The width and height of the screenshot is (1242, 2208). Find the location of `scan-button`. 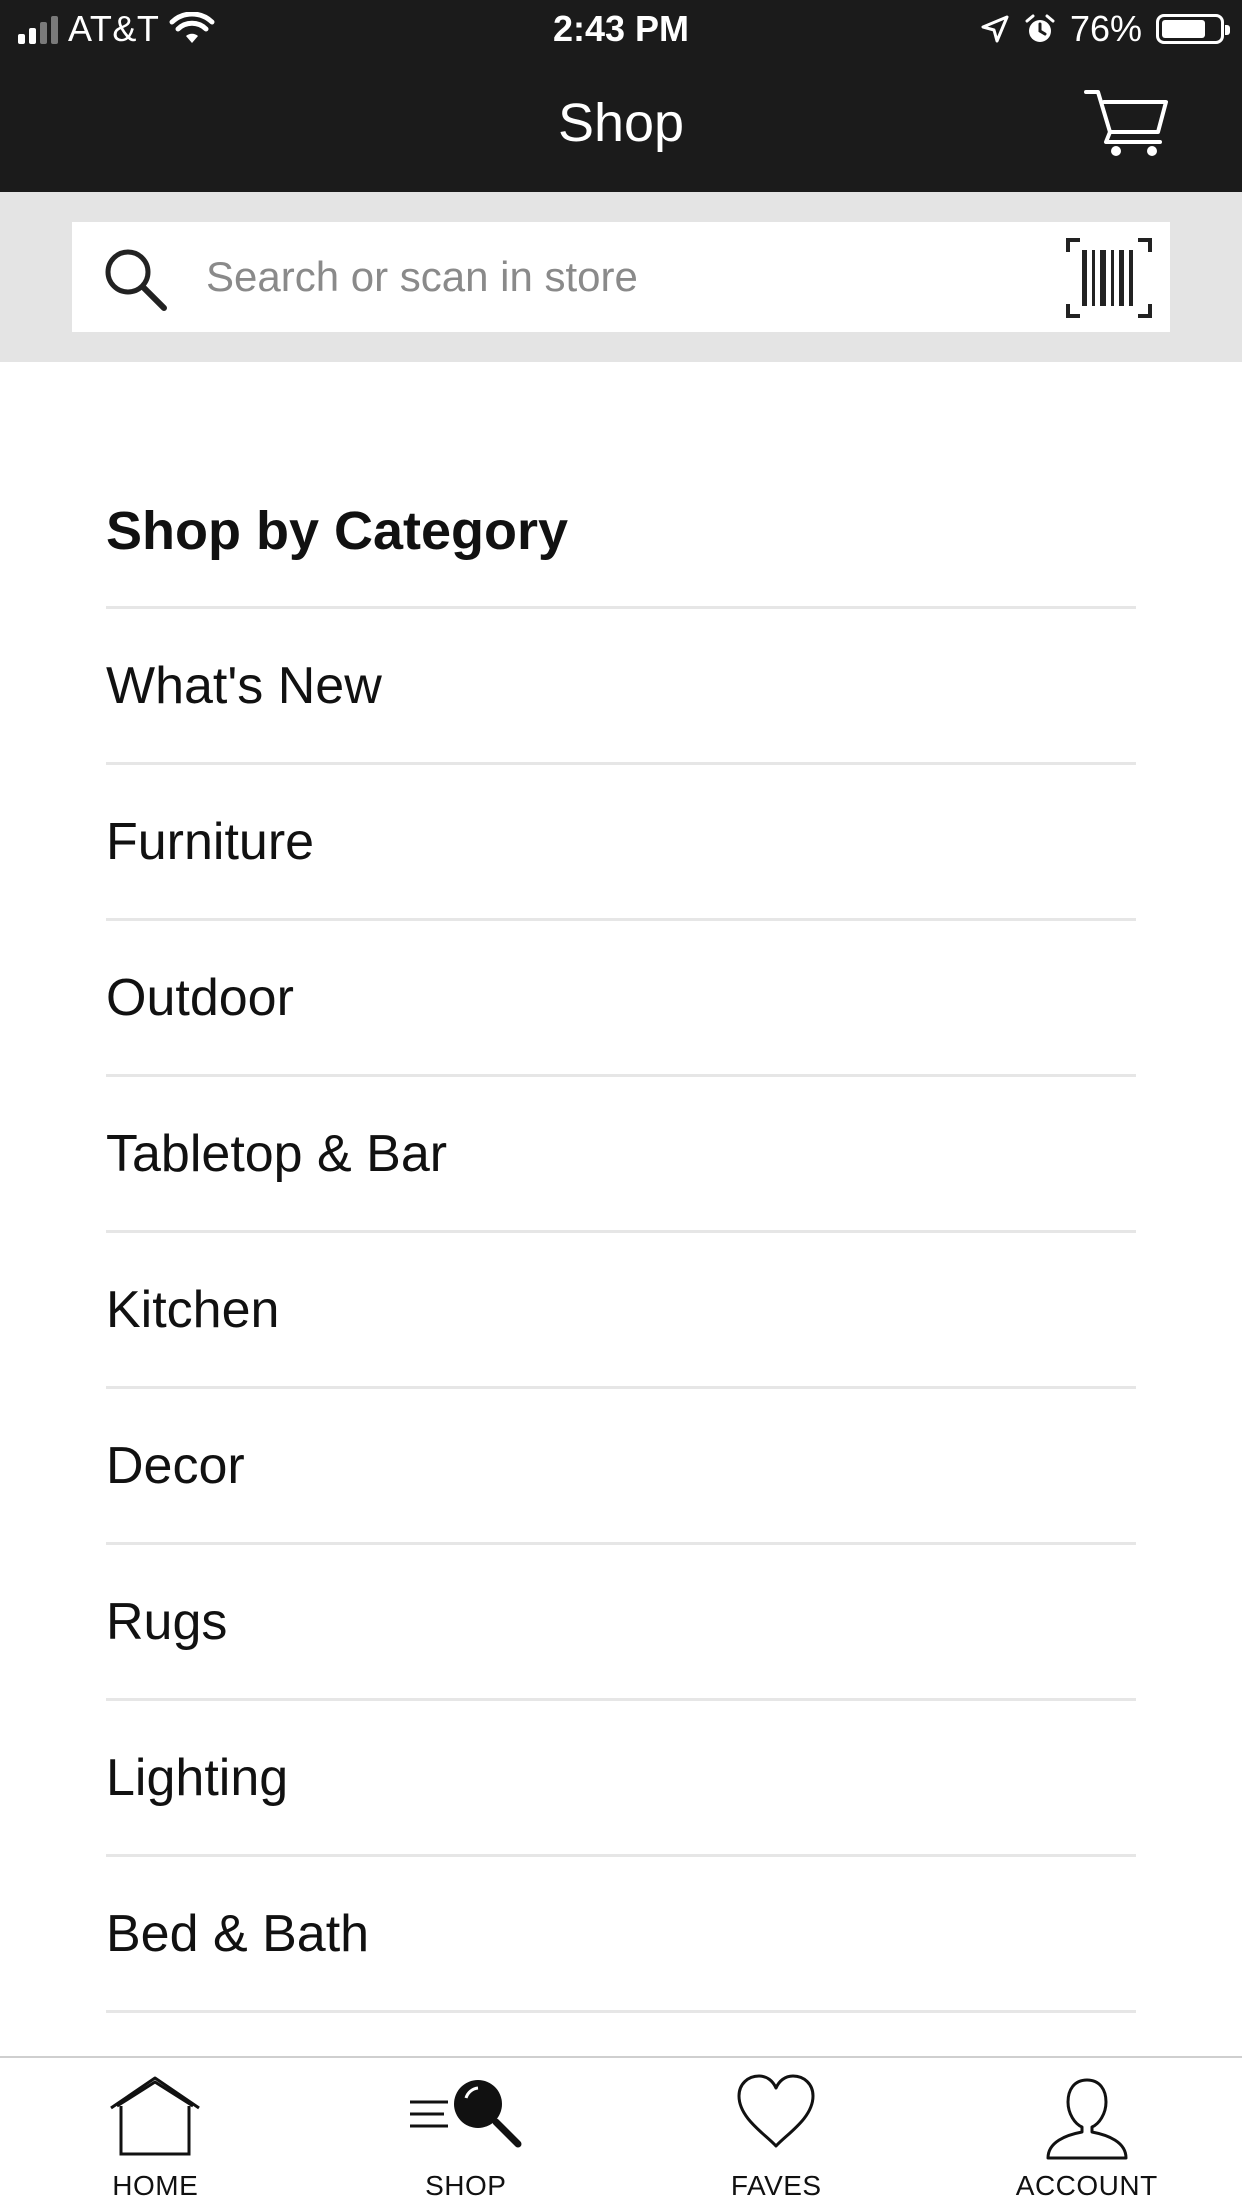

scan-button is located at coordinates (1109, 278).